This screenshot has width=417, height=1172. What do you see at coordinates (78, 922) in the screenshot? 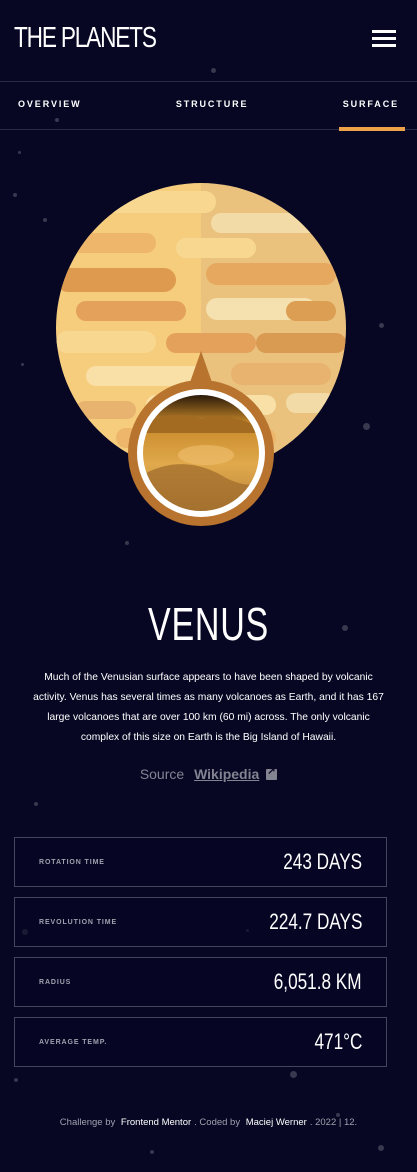
I see `stat-label: REVOLUTION TIME` at bounding box center [78, 922].